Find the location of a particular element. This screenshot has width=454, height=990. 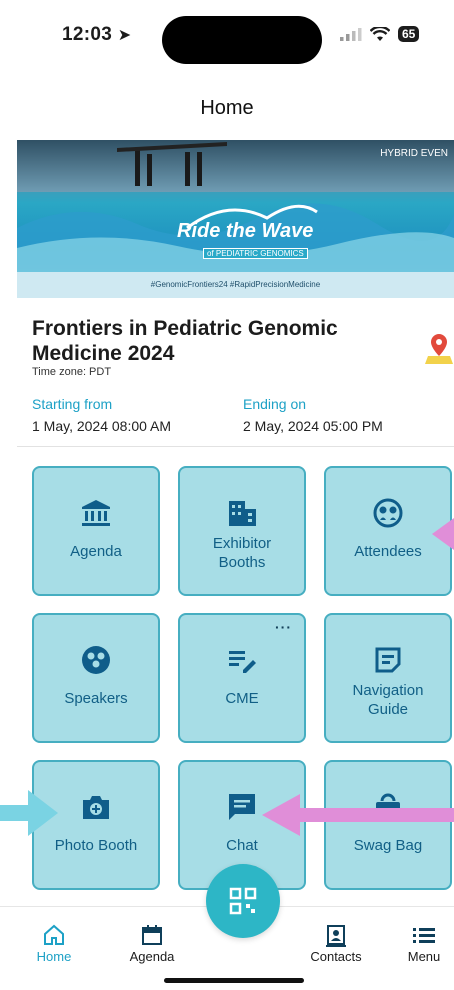

tile-agenda: Agenda is located at coordinates (96, 531).